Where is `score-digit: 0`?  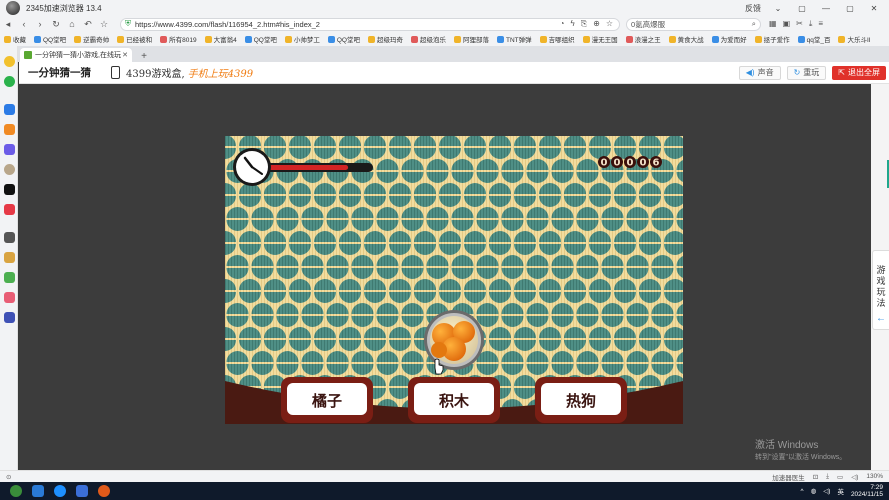 score-digit: 0 is located at coordinates (617, 163).